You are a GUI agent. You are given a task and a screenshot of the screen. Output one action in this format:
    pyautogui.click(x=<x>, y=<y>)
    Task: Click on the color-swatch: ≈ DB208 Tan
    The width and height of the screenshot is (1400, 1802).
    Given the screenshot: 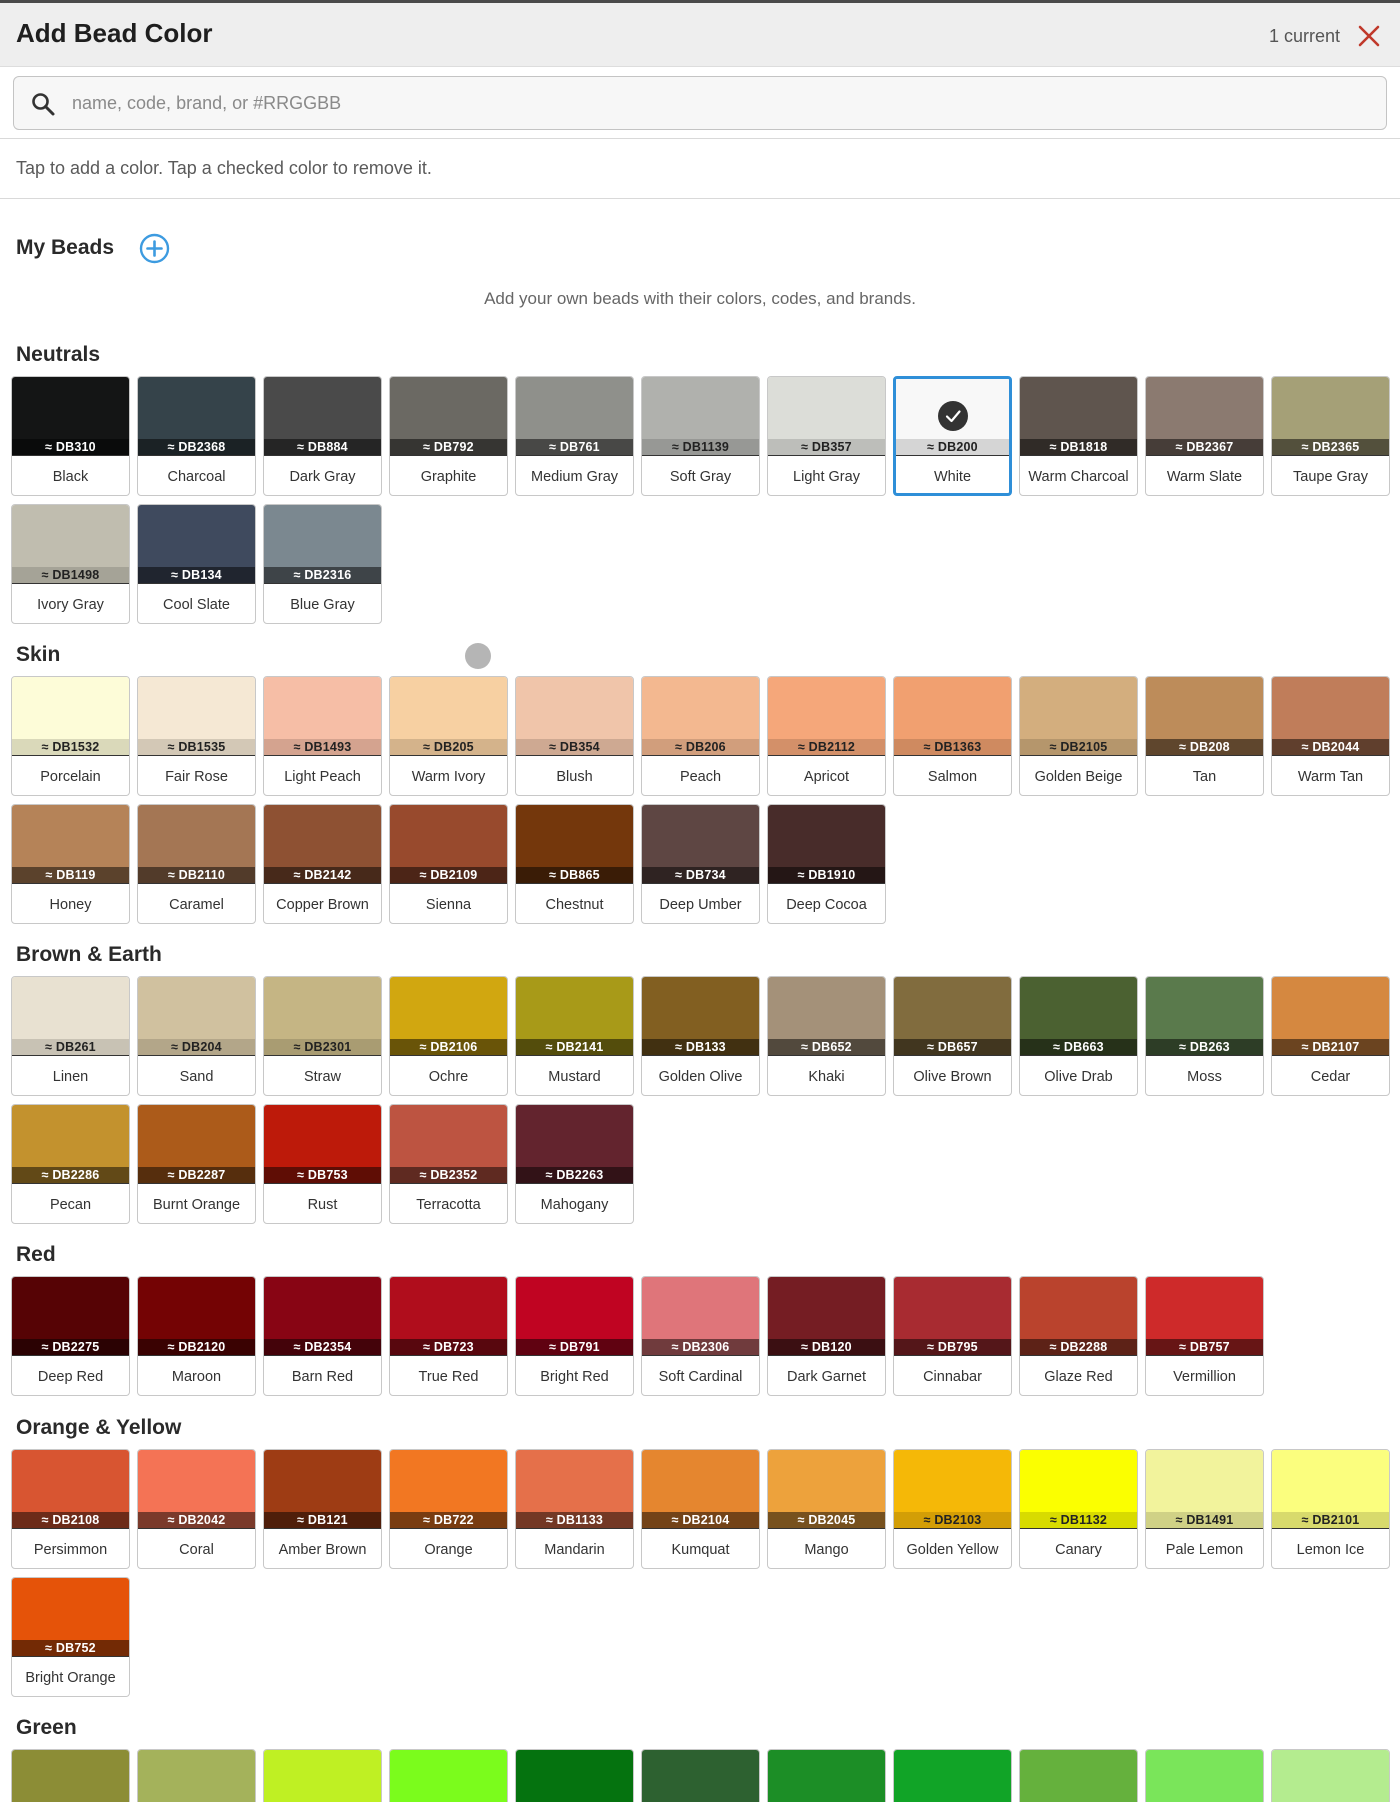 What is the action you would take?
    pyautogui.click(x=1204, y=736)
    